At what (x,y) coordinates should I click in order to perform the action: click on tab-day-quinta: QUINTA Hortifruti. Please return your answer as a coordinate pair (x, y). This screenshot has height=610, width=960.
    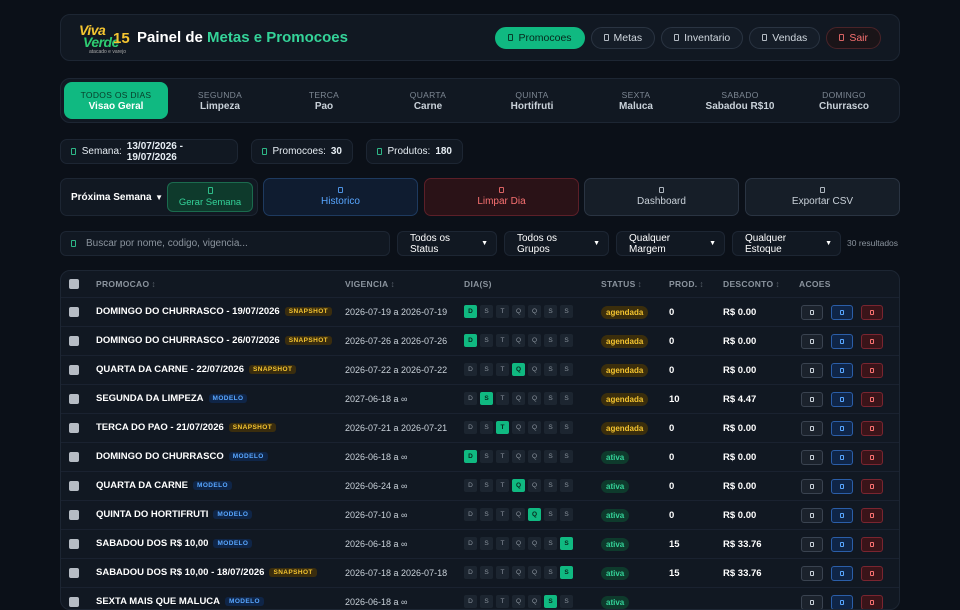
    Looking at the image, I should click on (532, 100).